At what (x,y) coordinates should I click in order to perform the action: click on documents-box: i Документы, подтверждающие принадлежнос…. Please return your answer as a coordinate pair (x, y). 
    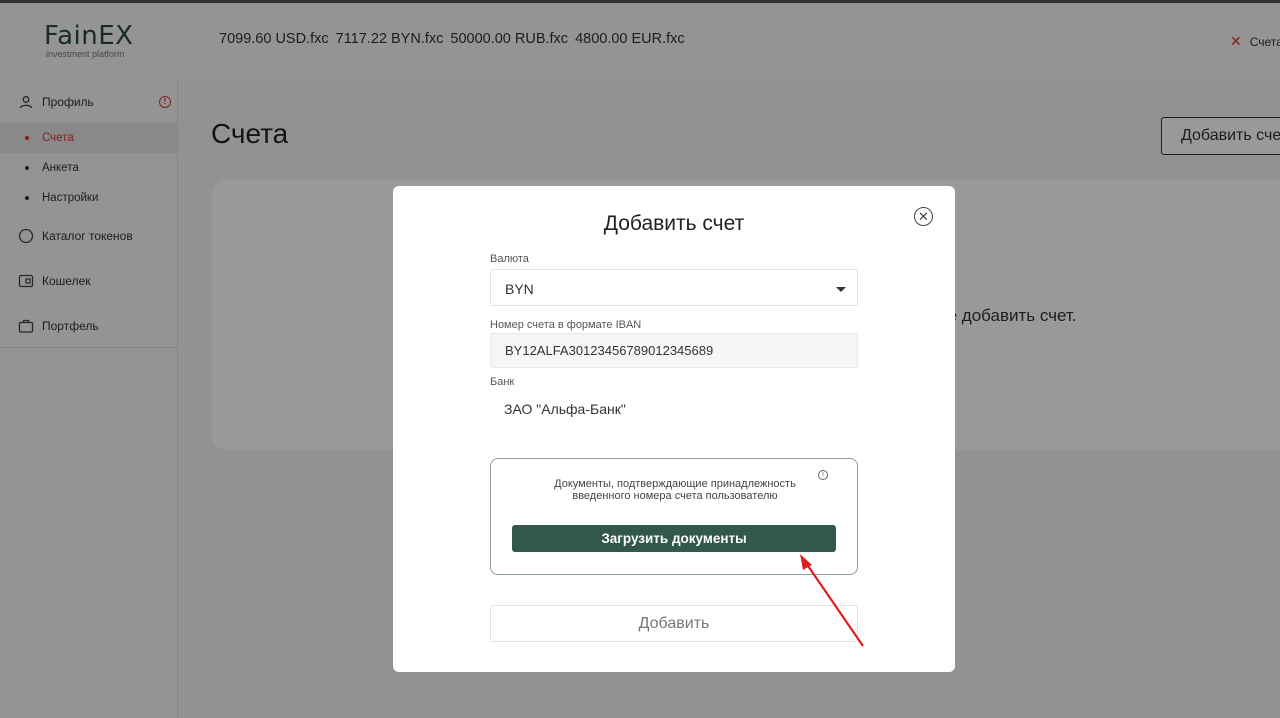
    Looking at the image, I should click on (674, 516).